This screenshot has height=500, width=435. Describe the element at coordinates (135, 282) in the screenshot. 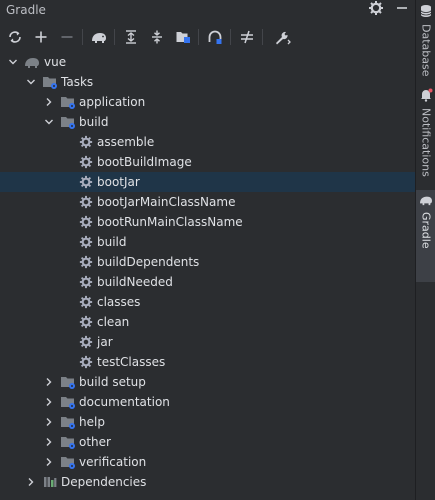

I see `tree-node-label: buildNeeded` at that location.